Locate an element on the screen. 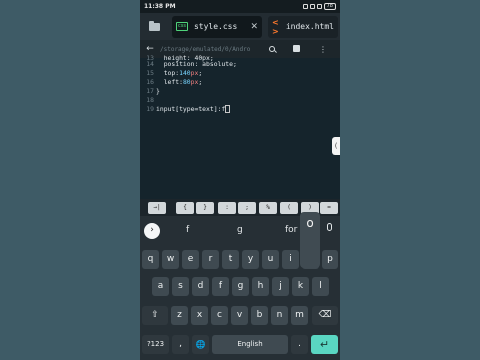 This screenshot has height=360, width=480. tab-label: style.css is located at coordinates (215, 26).